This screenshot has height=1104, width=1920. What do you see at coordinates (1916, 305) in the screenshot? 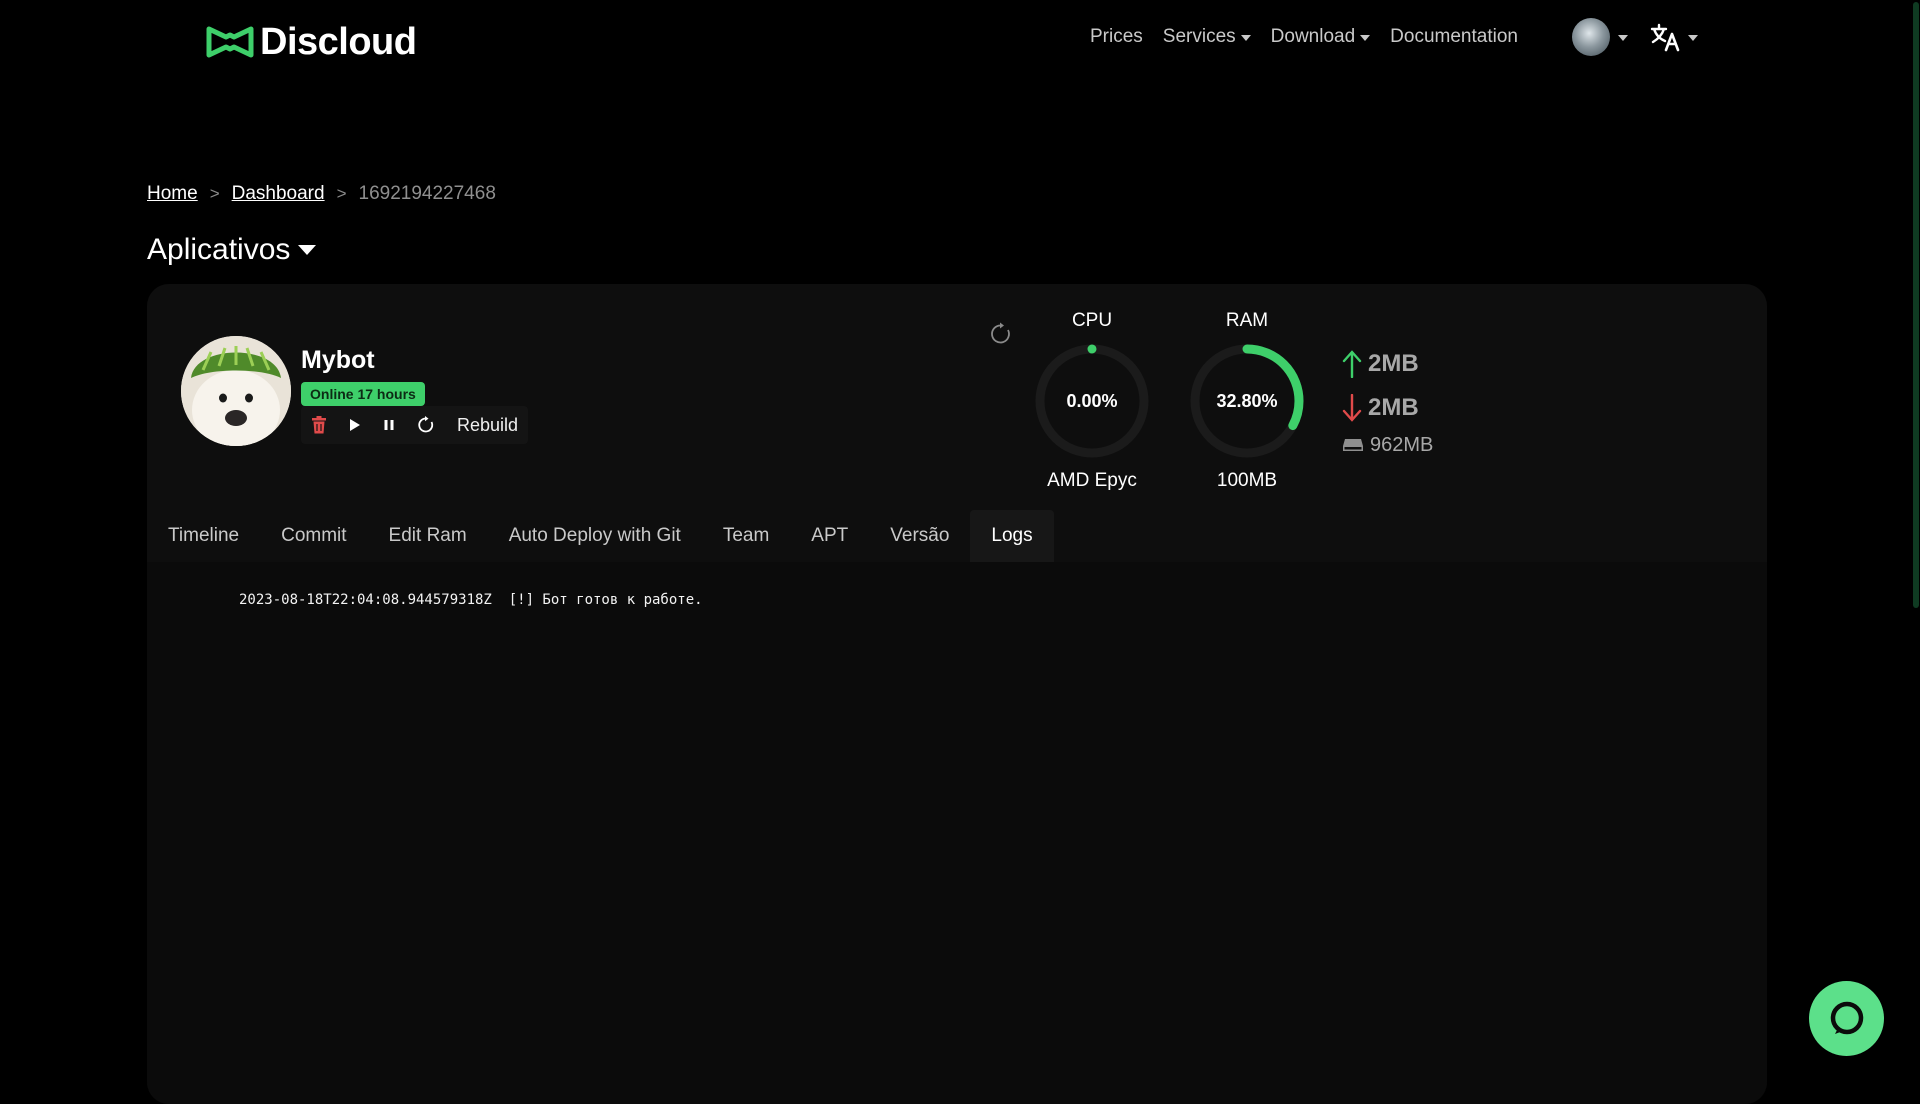
I see `page-scrollbar-thumb` at bounding box center [1916, 305].